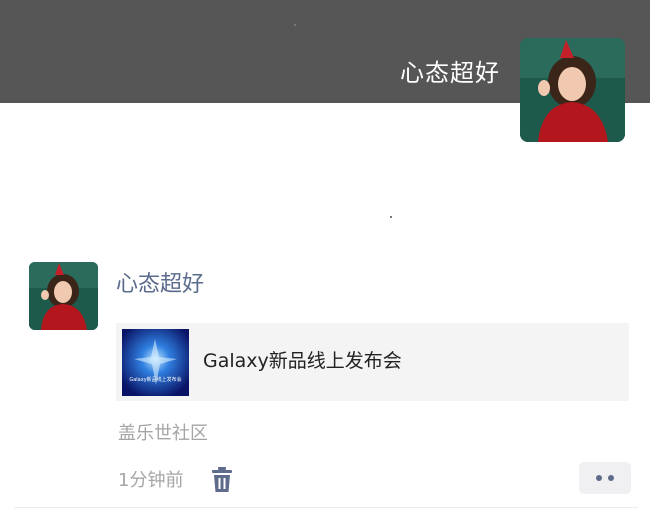 This screenshot has height=514, width=650. Describe the element at coordinates (326, 507) in the screenshot. I see `item-divider` at that location.